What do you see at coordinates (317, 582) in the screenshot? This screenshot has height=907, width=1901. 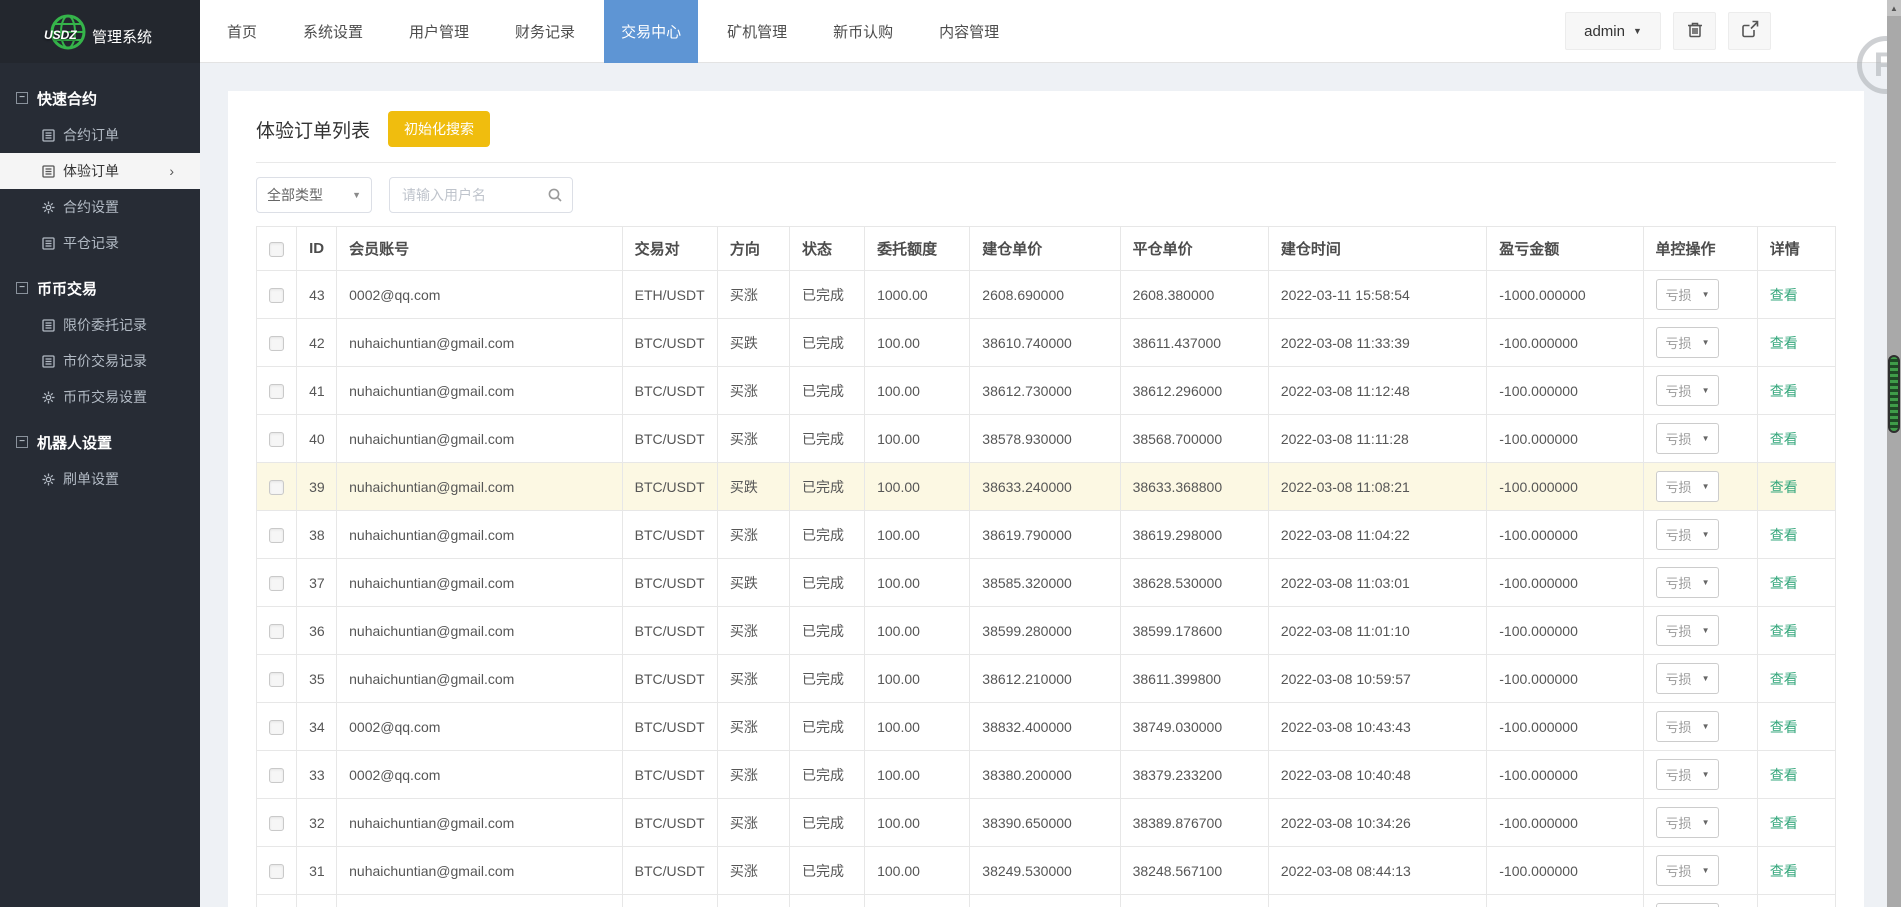 I see `cell-id: 37` at bounding box center [317, 582].